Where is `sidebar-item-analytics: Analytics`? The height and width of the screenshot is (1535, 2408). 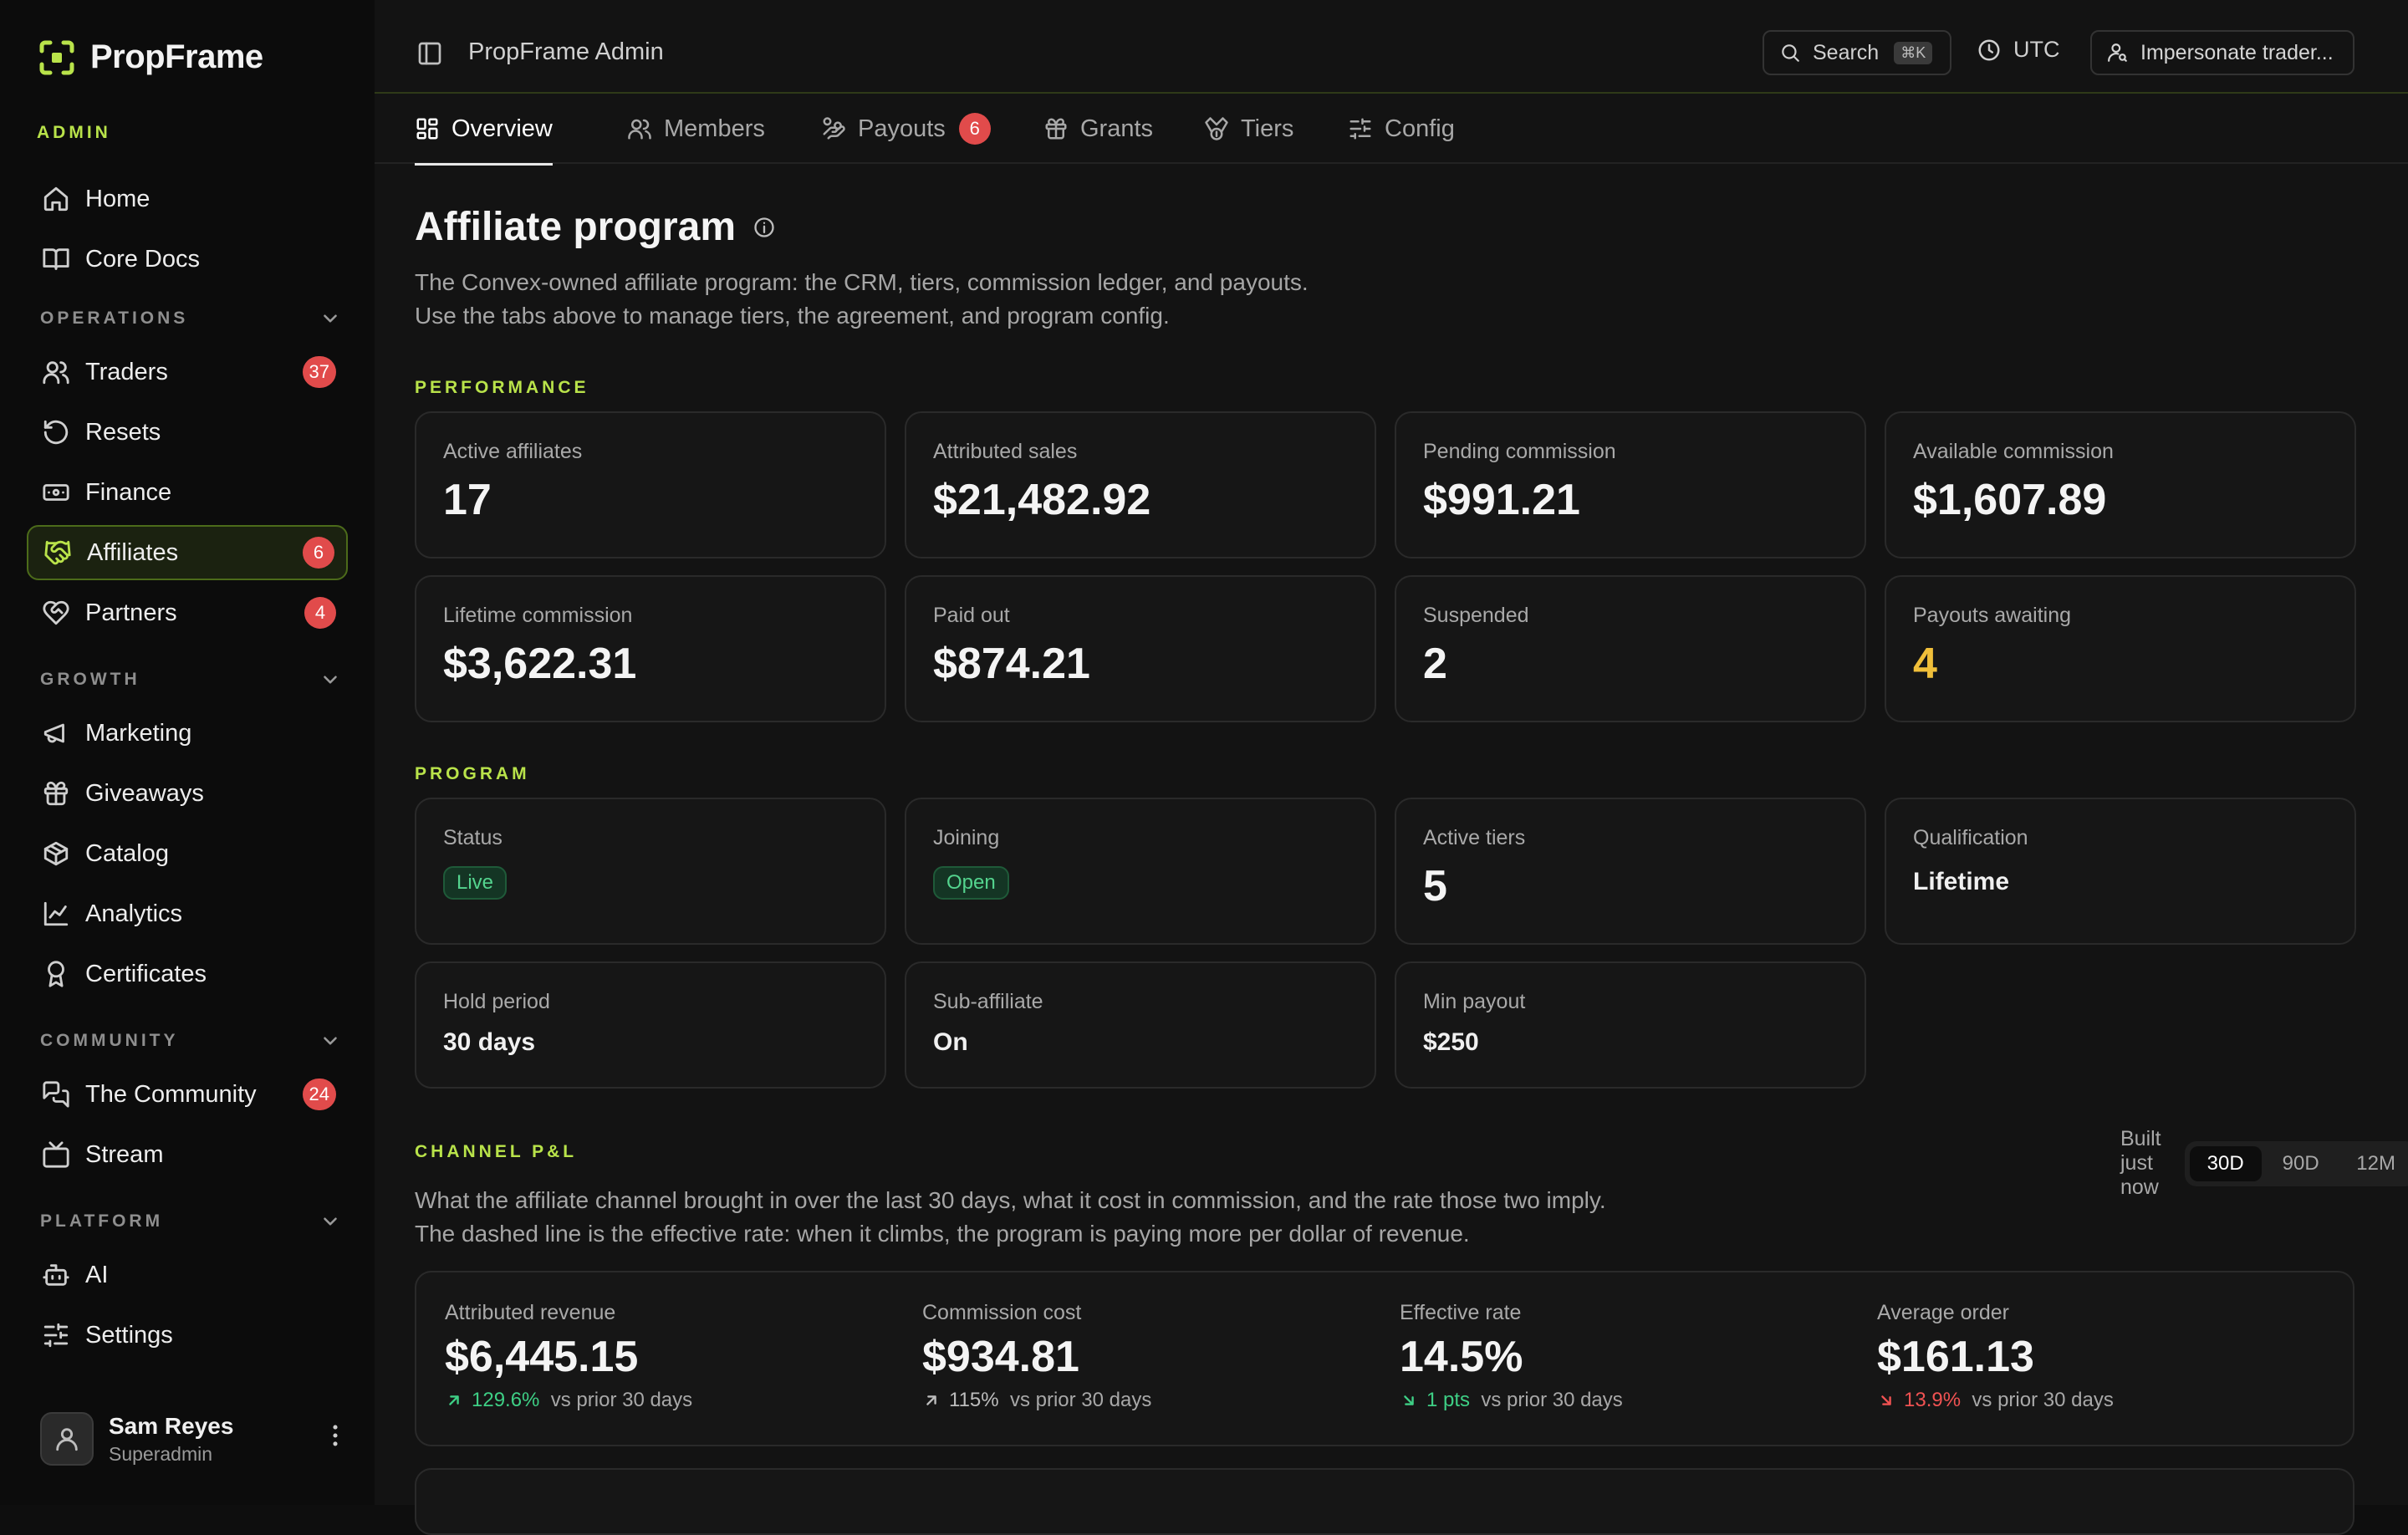 sidebar-item-analytics: Analytics is located at coordinates (187, 913).